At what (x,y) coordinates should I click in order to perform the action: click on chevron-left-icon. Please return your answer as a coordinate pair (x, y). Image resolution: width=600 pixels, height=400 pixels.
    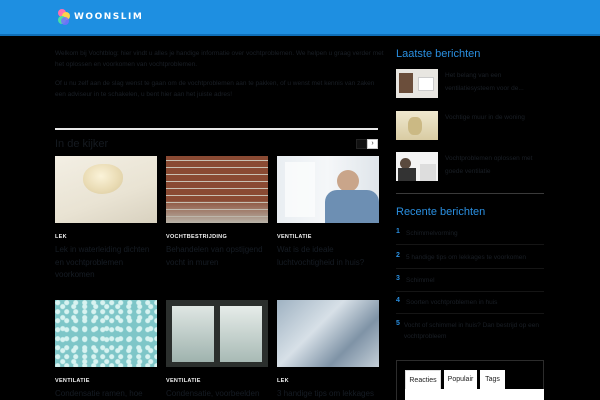
    Looking at the image, I should click on (361, 144).